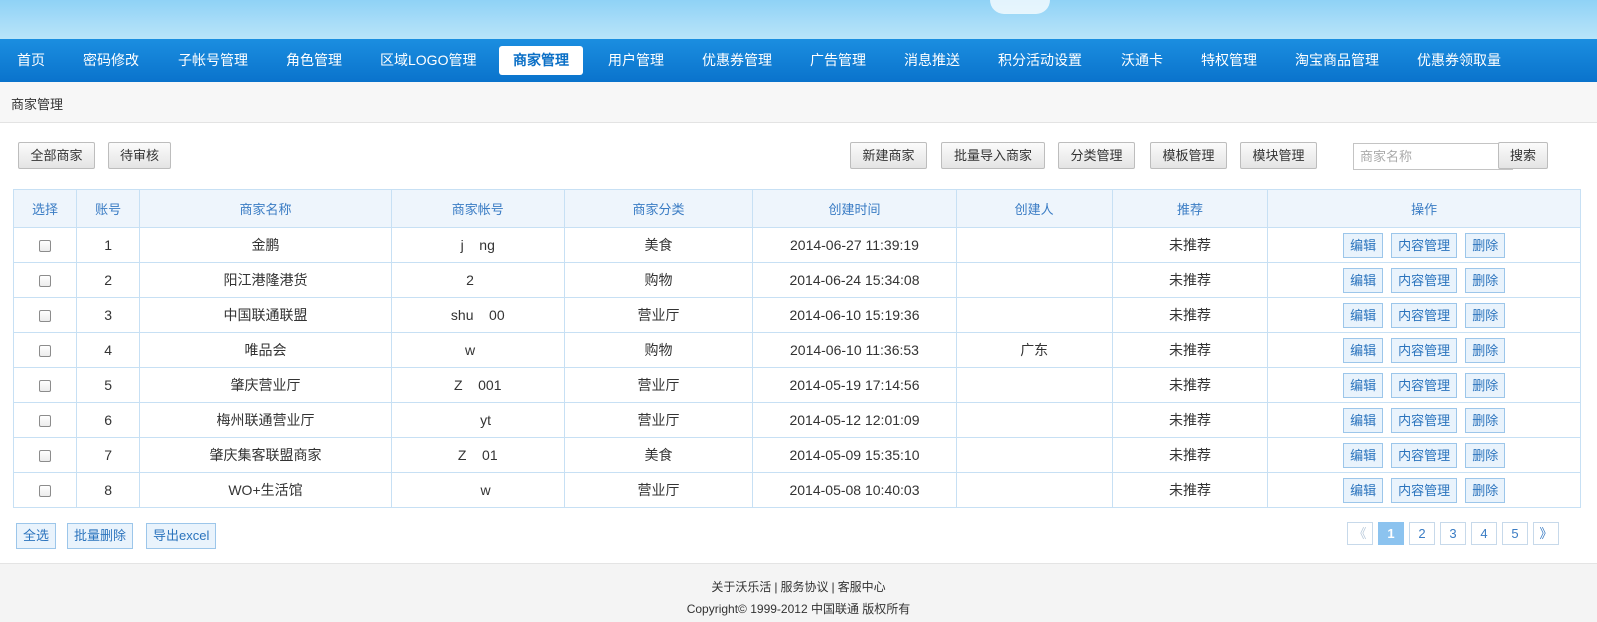 The width and height of the screenshot is (1597, 622). Describe the element at coordinates (477, 350) in the screenshot. I see `row-merchant-account: w` at that location.